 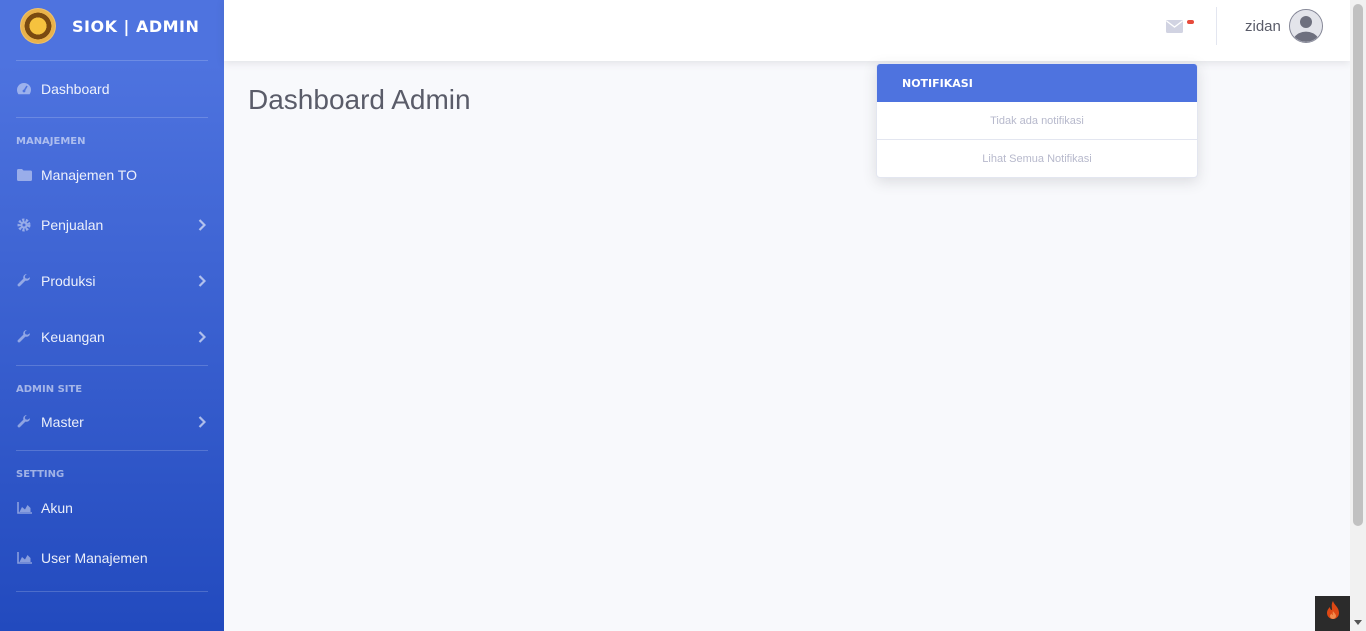 I want to click on vertical-scrollbar, so click(x=1358, y=315).